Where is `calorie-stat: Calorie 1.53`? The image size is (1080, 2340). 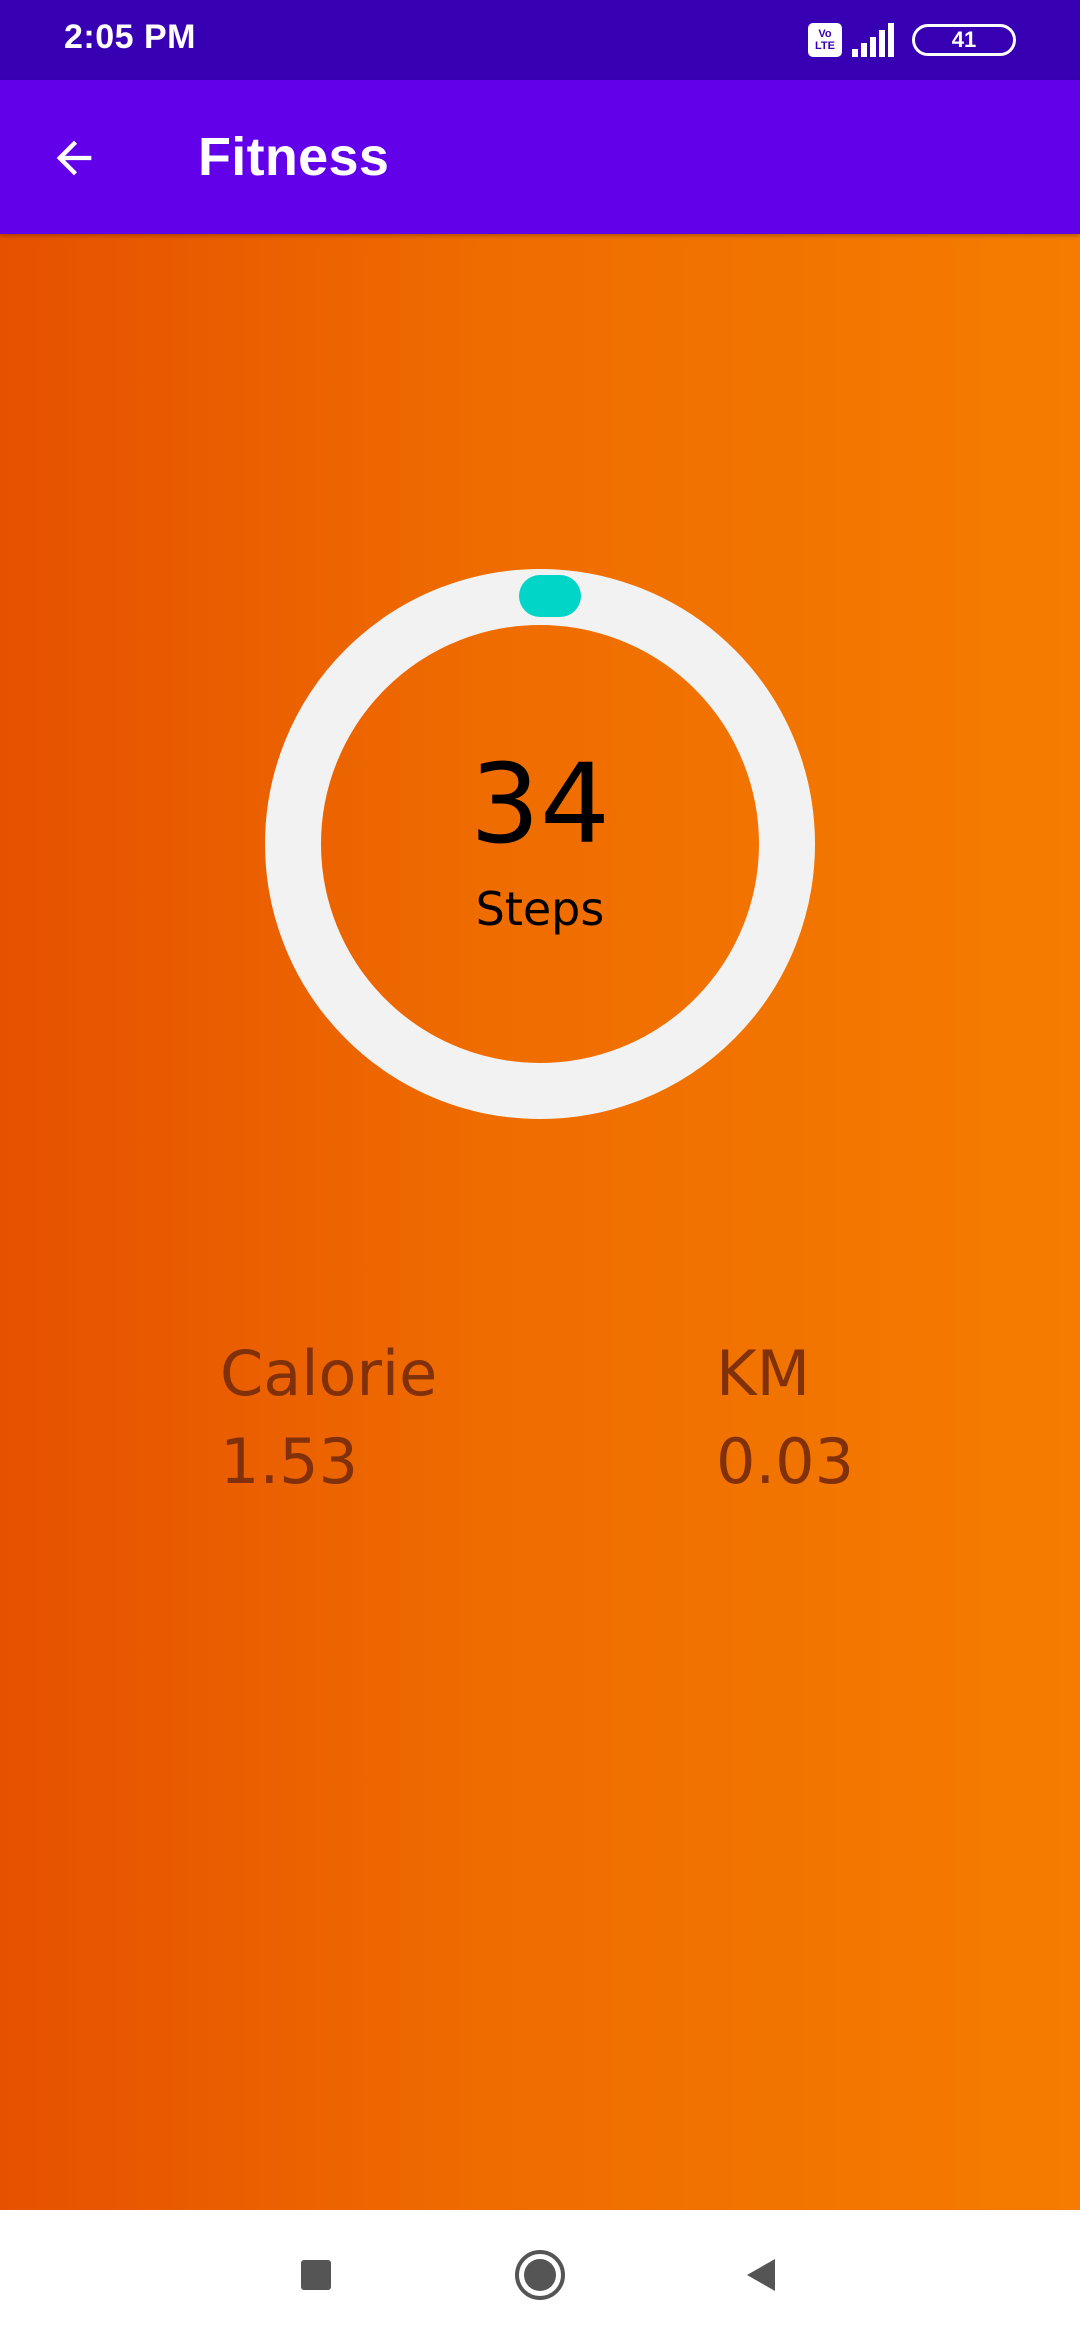 calorie-stat: Calorie 1.53 is located at coordinates (328, 1418).